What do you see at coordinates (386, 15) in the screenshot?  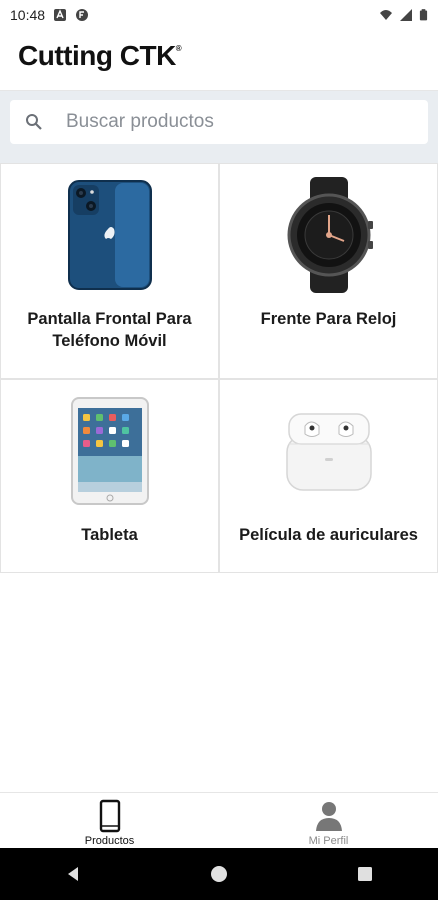 I see `wifi-icon` at bounding box center [386, 15].